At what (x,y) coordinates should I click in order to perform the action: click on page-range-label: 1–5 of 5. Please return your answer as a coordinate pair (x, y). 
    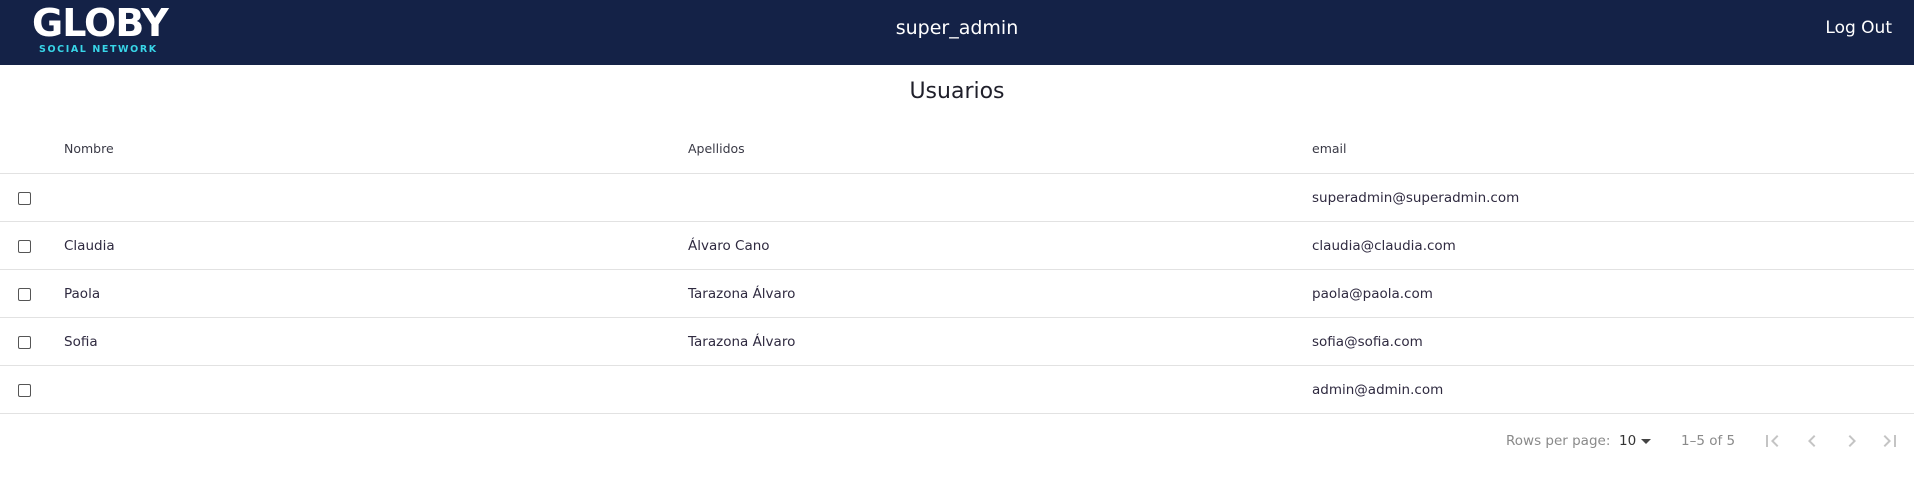
    Looking at the image, I should click on (1708, 441).